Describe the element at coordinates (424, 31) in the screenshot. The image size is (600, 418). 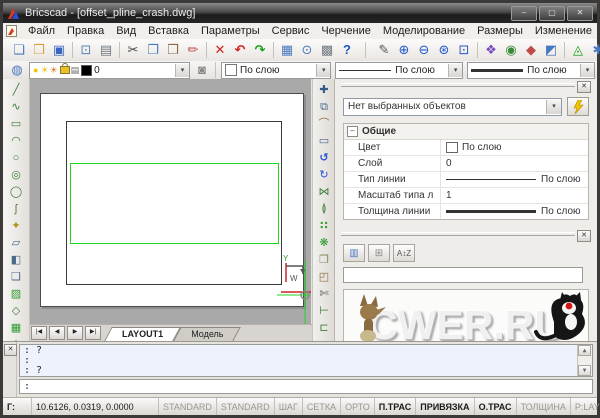
I see `menu-model: Моделирование` at that location.